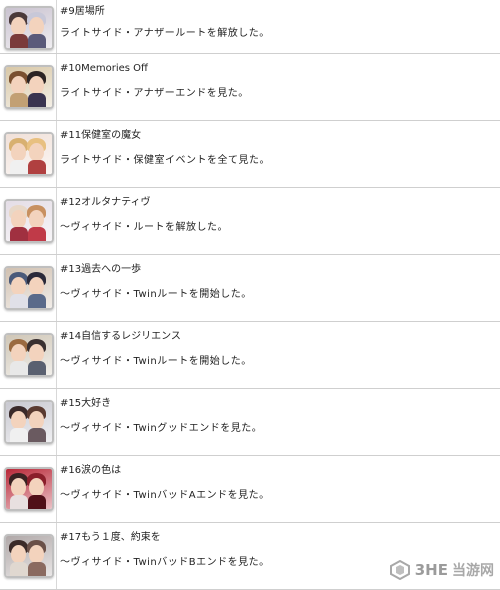  What do you see at coordinates (101, 135) in the screenshot?
I see `achievement-title: #11保健室の魔女` at bounding box center [101, 135].